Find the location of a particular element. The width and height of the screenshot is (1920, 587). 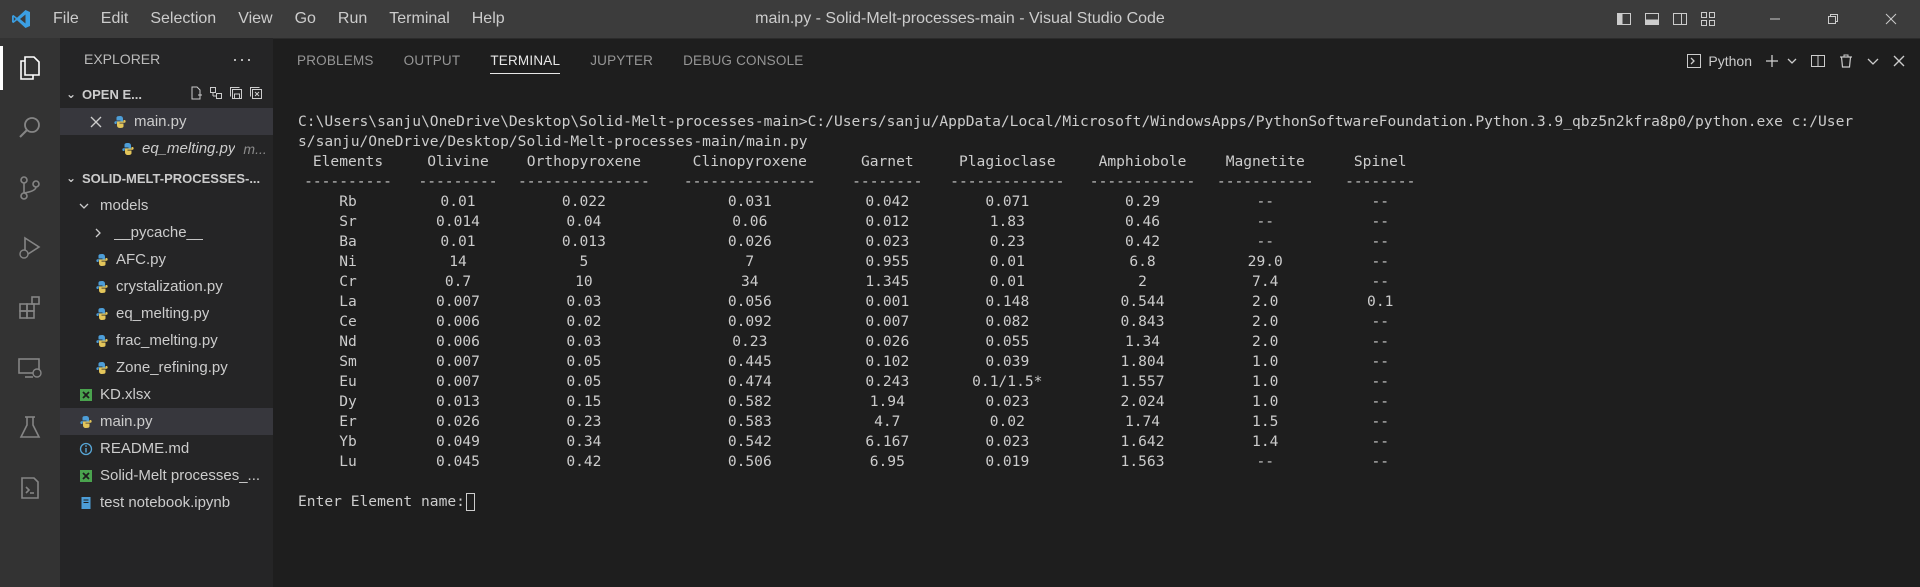

close-panel-icon is located at coordinates (1899, 61).